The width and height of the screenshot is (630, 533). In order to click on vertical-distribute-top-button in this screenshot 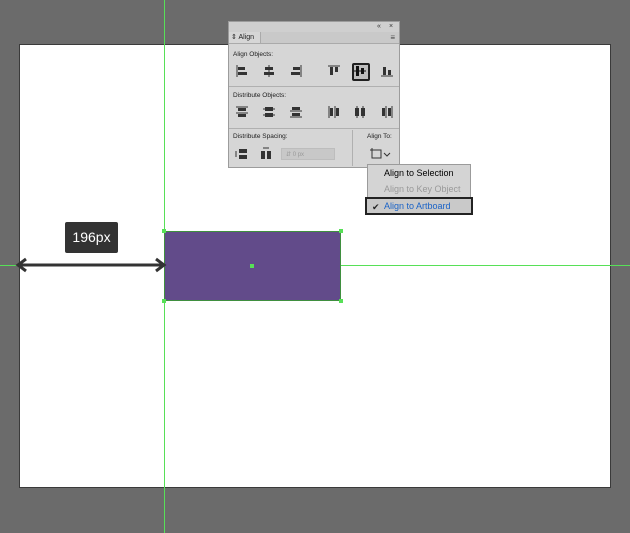, I will do `click(242, 112)`.